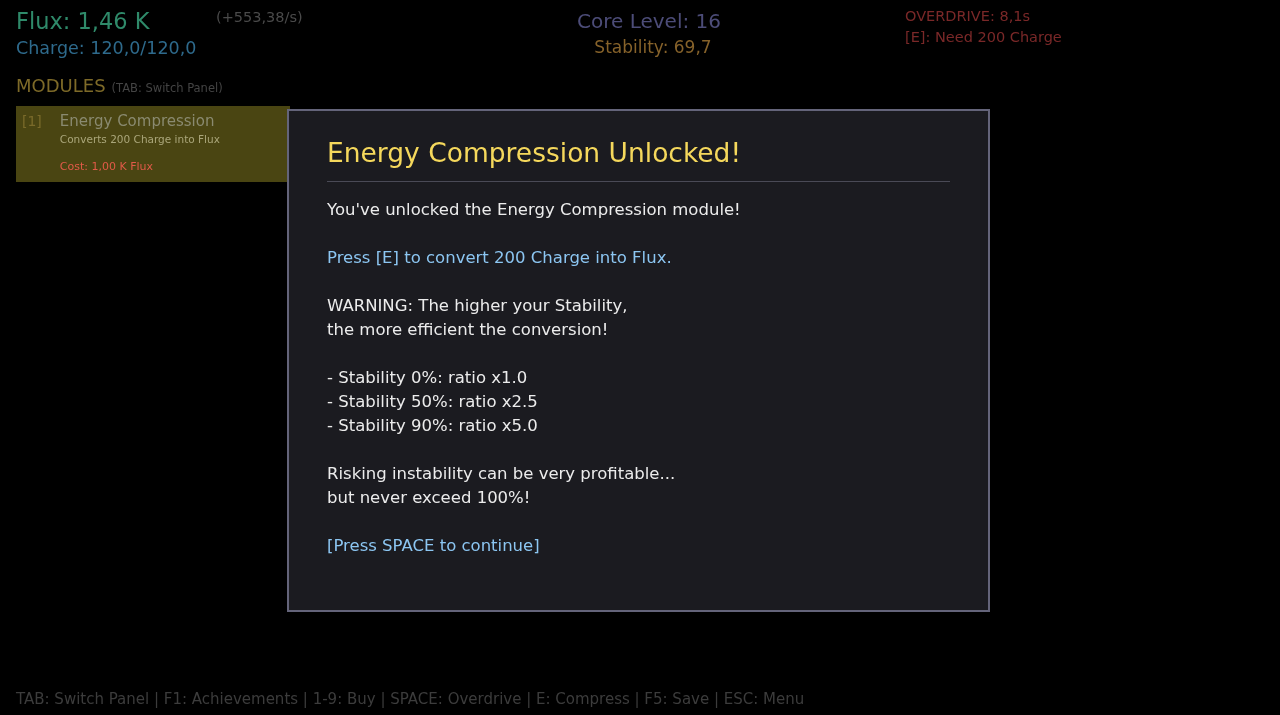  What do you see at coordinates (83, 21) in the screenshot?
I see `flux-counter: Flux: 1,46 K` at bounding box center [83, 21].